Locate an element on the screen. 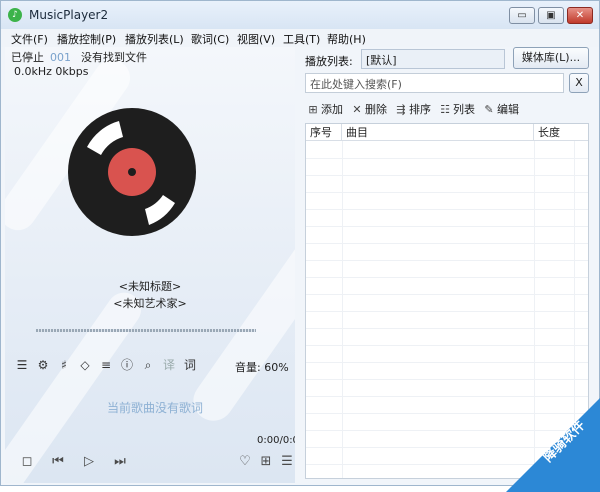 The width and height of the screenshot is (600, 492). menu-playlist: 播放列表(L) is located at coordinates (154, 39).